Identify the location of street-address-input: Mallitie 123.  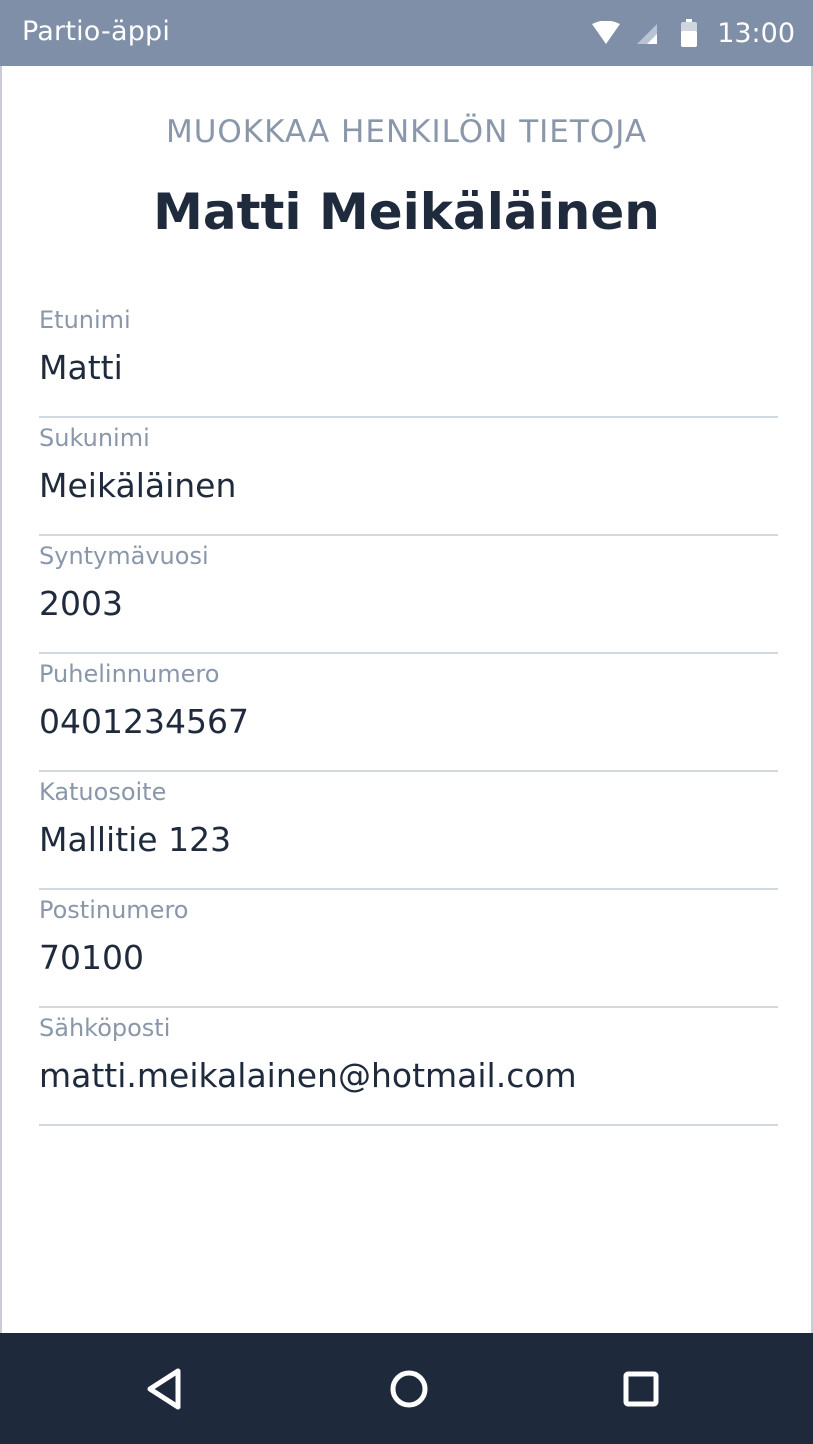
(135, 839).